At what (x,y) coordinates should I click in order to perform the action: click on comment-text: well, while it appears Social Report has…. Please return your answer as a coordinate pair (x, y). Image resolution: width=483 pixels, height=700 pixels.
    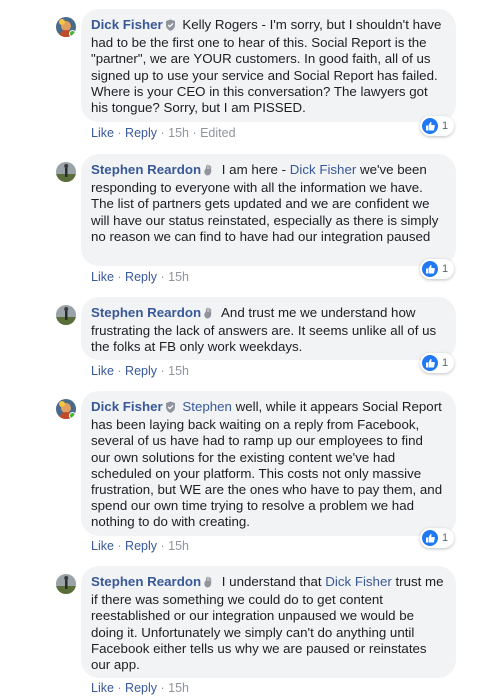
    Looking at the image, I should click on (267, 464).